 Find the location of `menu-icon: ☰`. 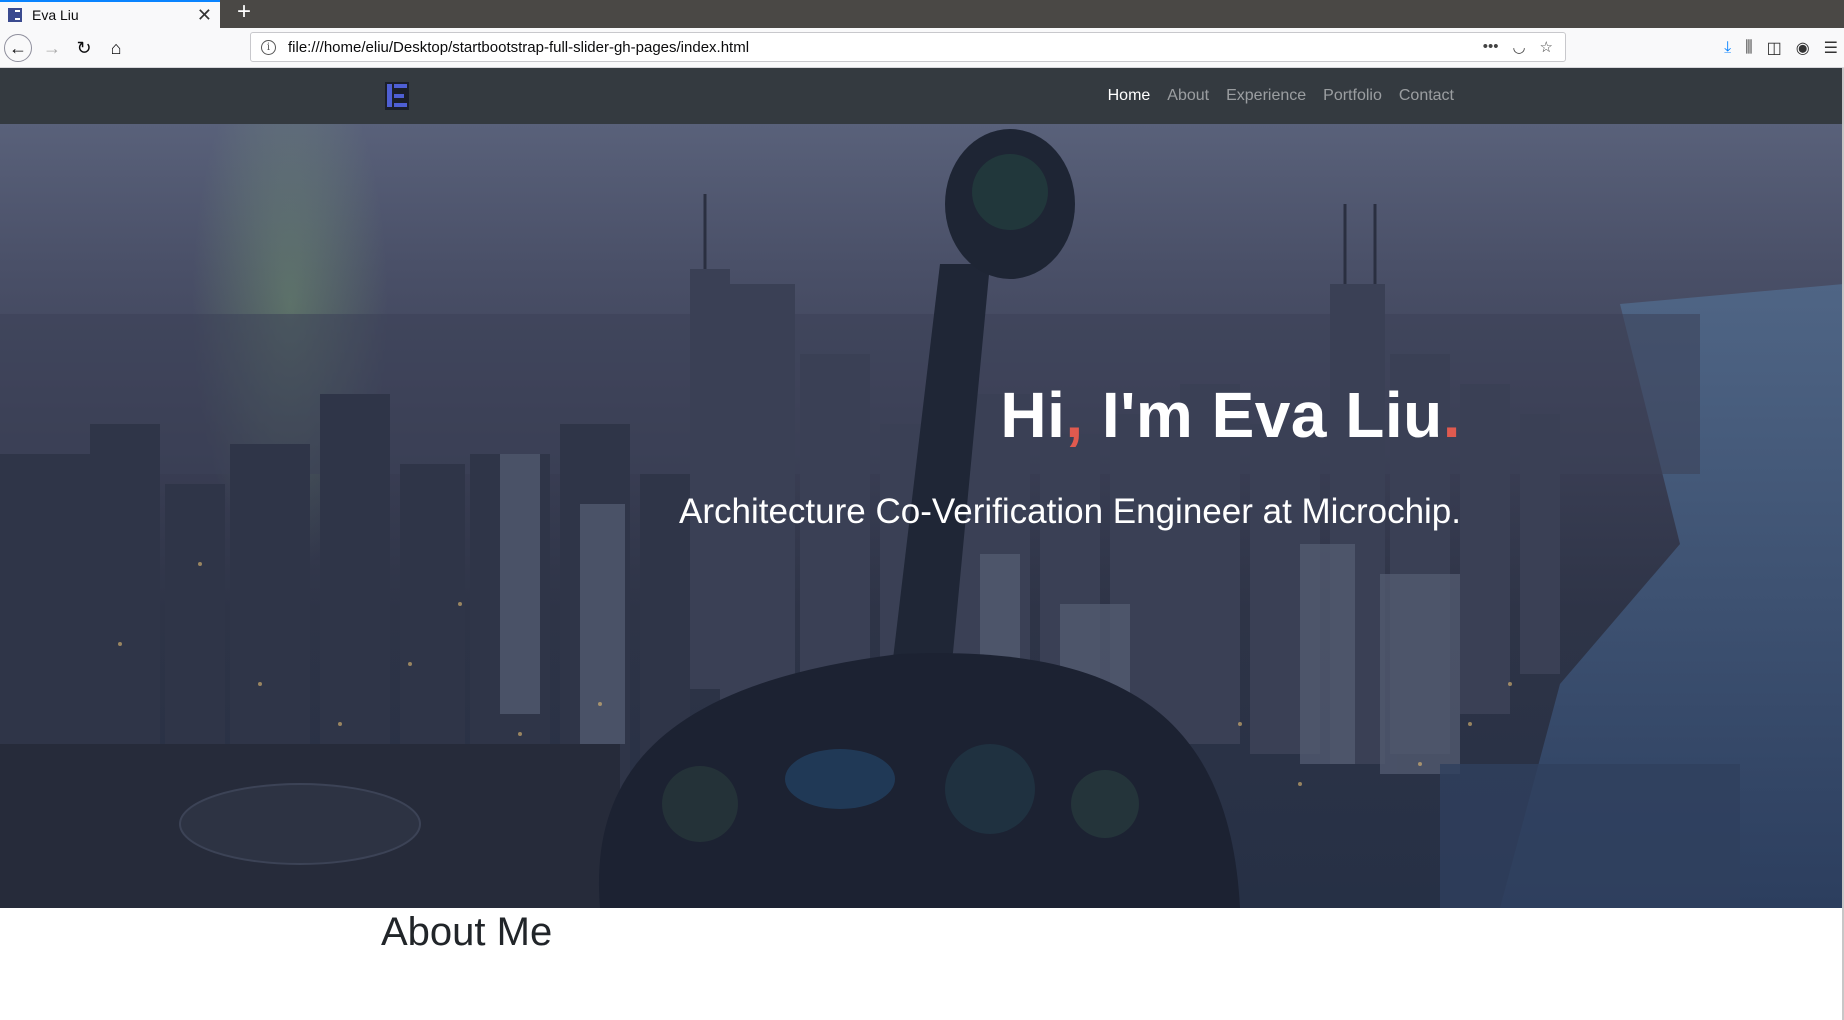

menu-icon: ☰ is located at coordinates (1831, 48).